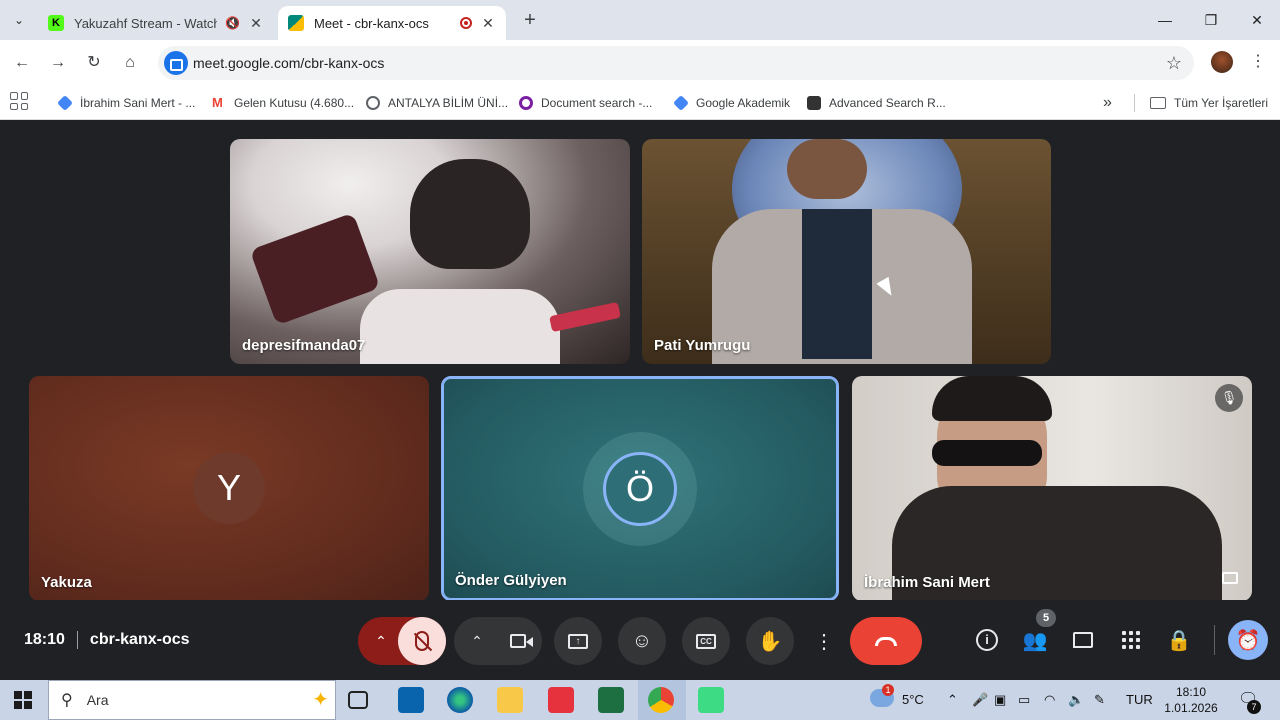  I want to click on edge-icon, so click(460, 700).